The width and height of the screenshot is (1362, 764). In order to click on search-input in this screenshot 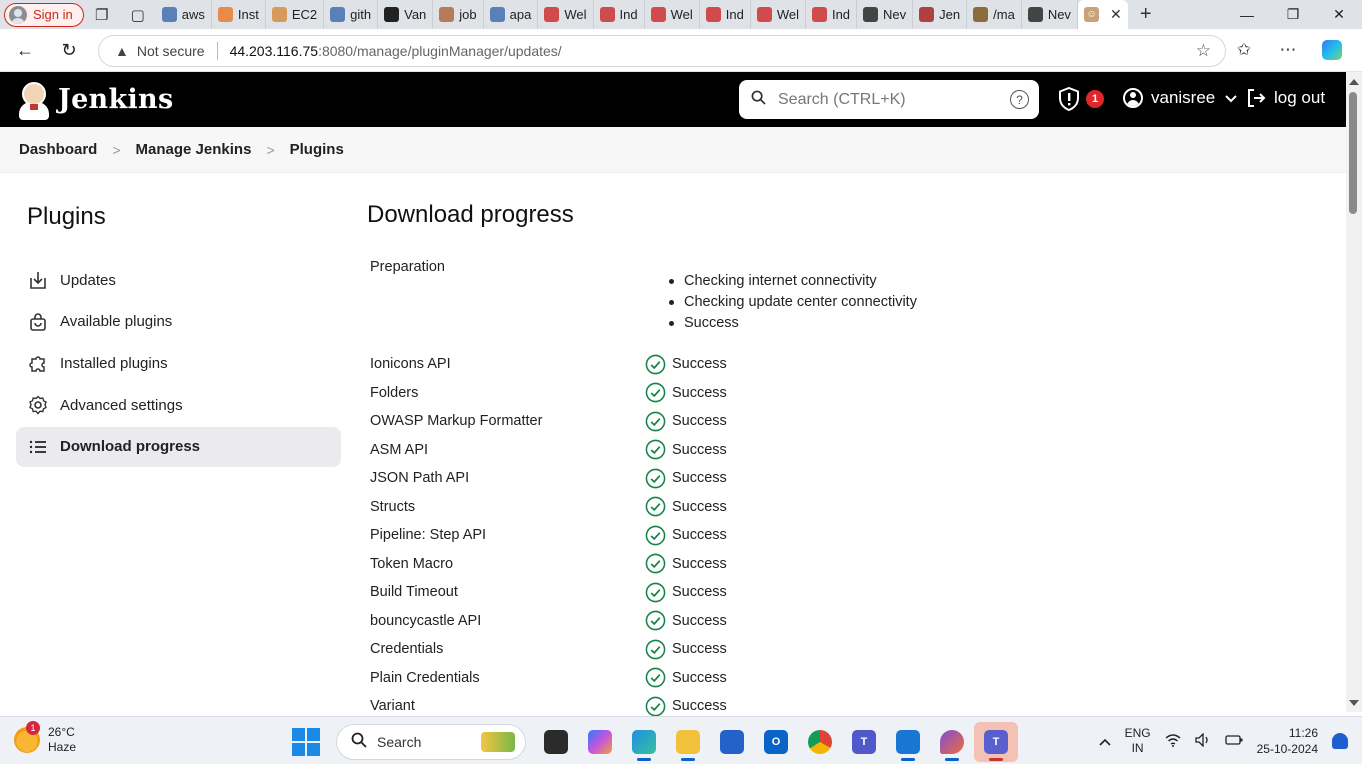, I will do `click(888, 99)`.